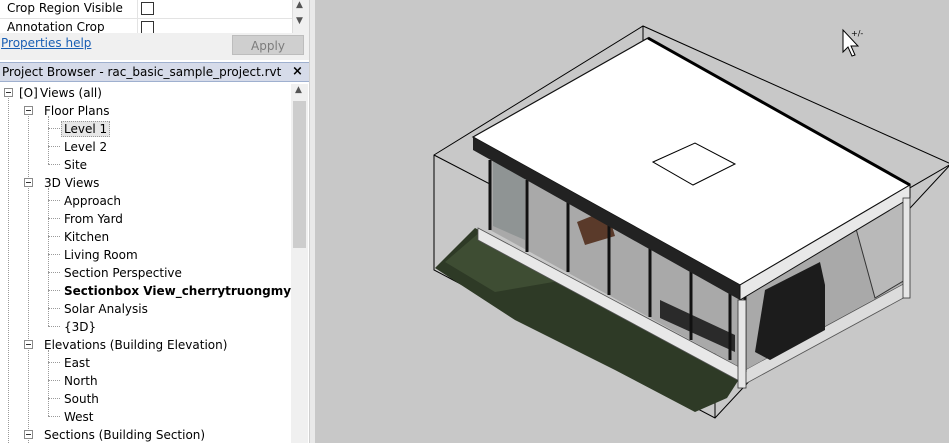 The height and width of the screenshot is (443, 949). Describe the element at coordinates (28, 93) in the screenshot. I see `views-icon: [O]` at that location.